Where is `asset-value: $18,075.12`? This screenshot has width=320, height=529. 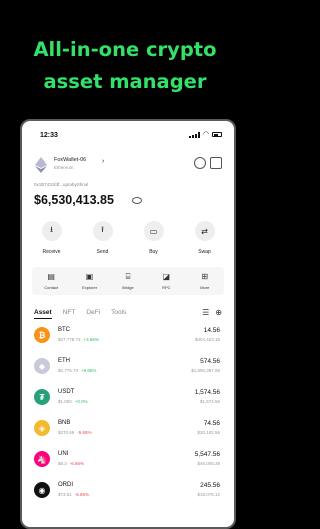
asset-value: $18,075.12 is located at coordinates (208, 494).